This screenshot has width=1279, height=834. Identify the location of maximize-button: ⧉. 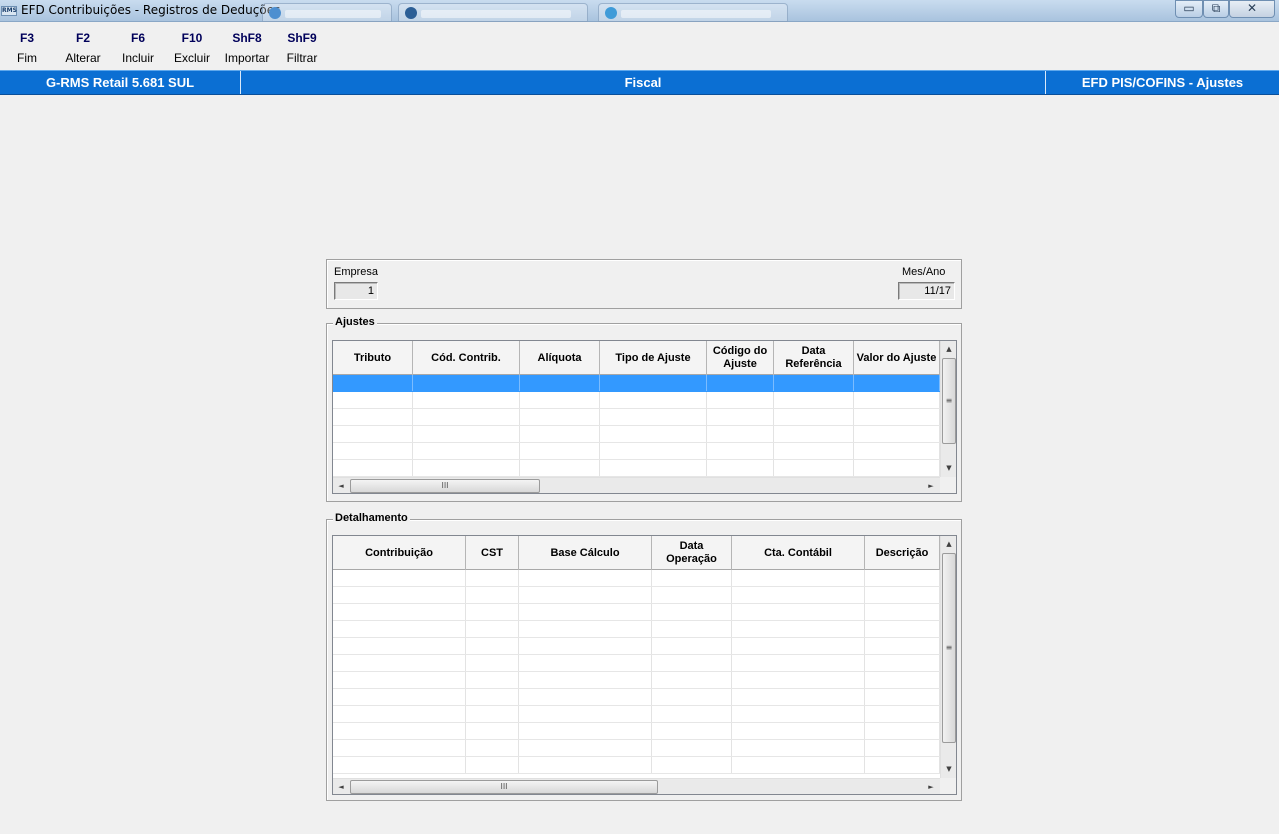
(1216, 9).